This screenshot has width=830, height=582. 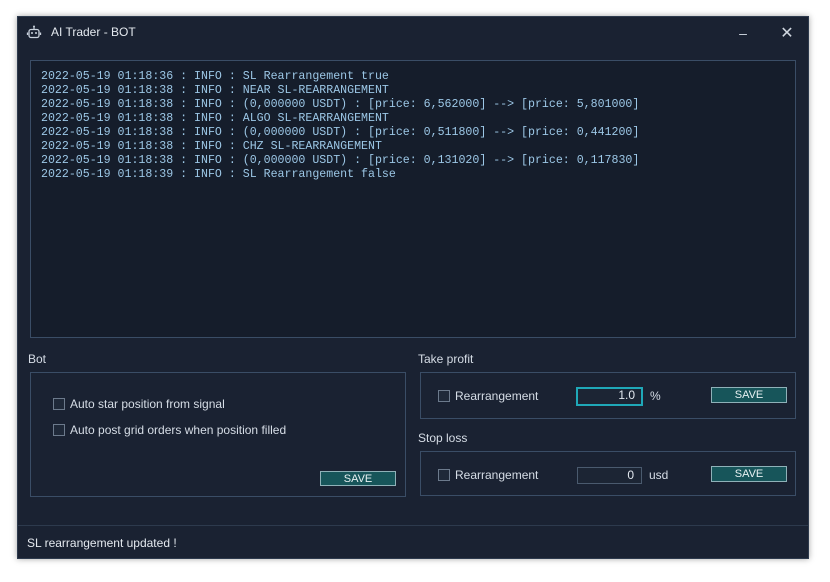 I want to click on take-profit-value-input: 1.0, so click(x=609, y=396).